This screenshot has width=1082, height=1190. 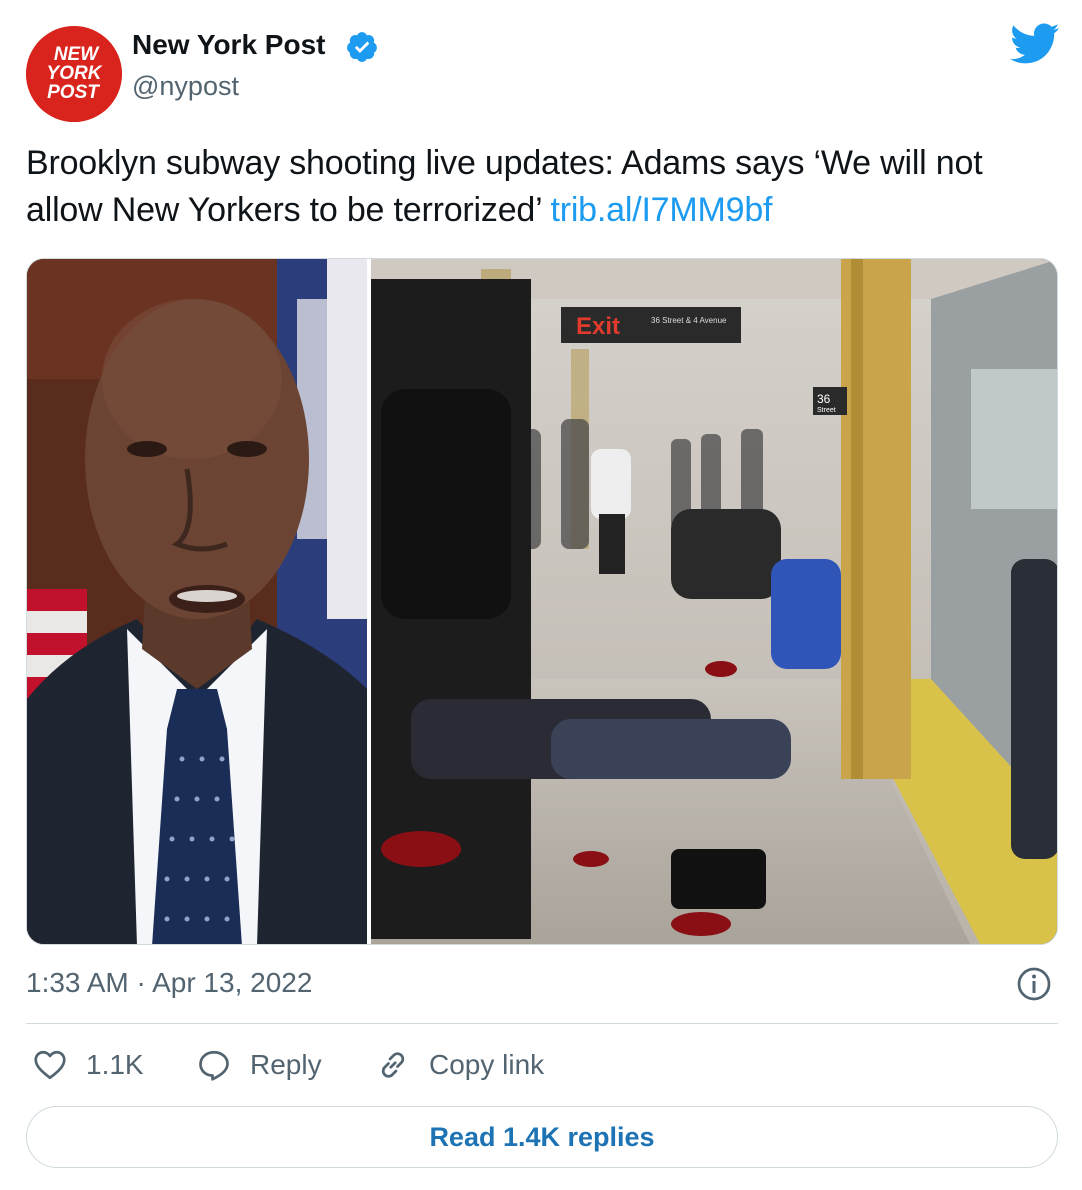 What do you see at coordinates (73, 92) in the screenshot?
I see `logo-line-3: POST` at bounding box center [73, 92].